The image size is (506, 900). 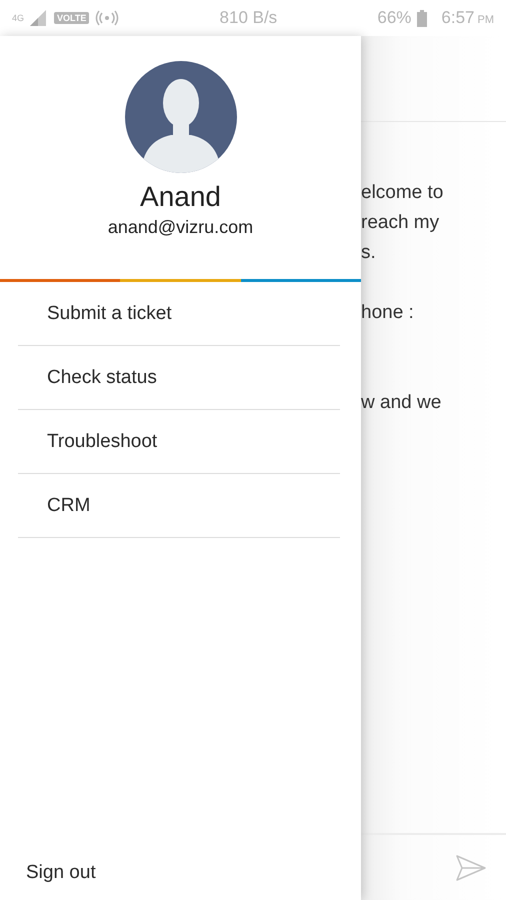 What do you see at coordinates (400, 222) in the screenshot?
I see `message-text: reach my` at bounding box center [400, 222].